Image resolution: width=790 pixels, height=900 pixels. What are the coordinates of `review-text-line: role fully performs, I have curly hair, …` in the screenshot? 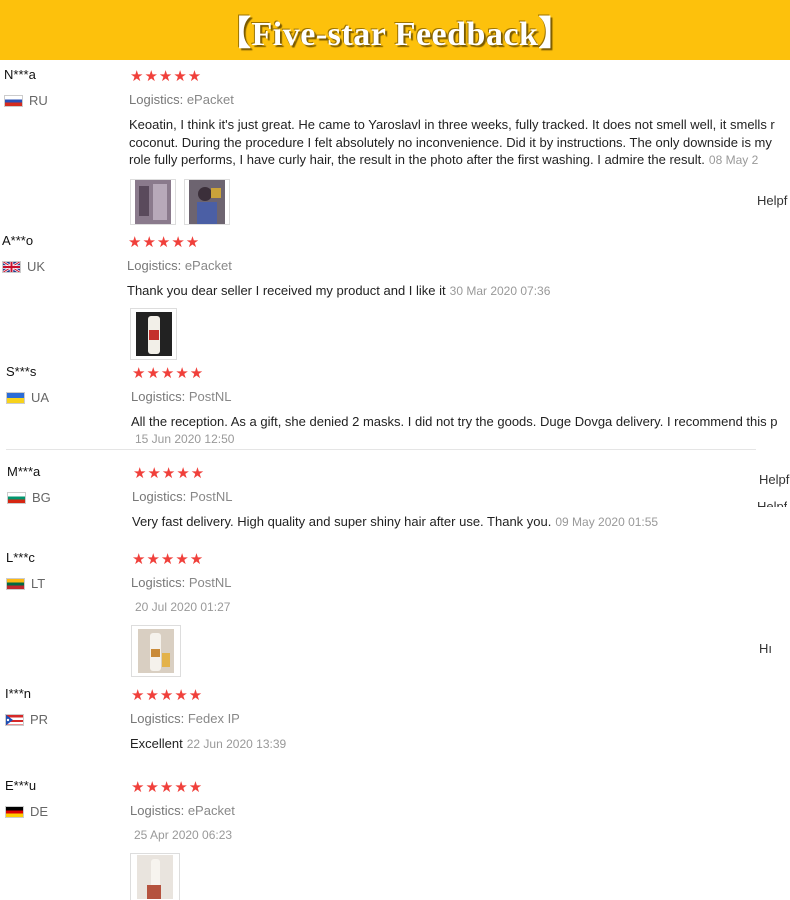 It's located at (417, 159).